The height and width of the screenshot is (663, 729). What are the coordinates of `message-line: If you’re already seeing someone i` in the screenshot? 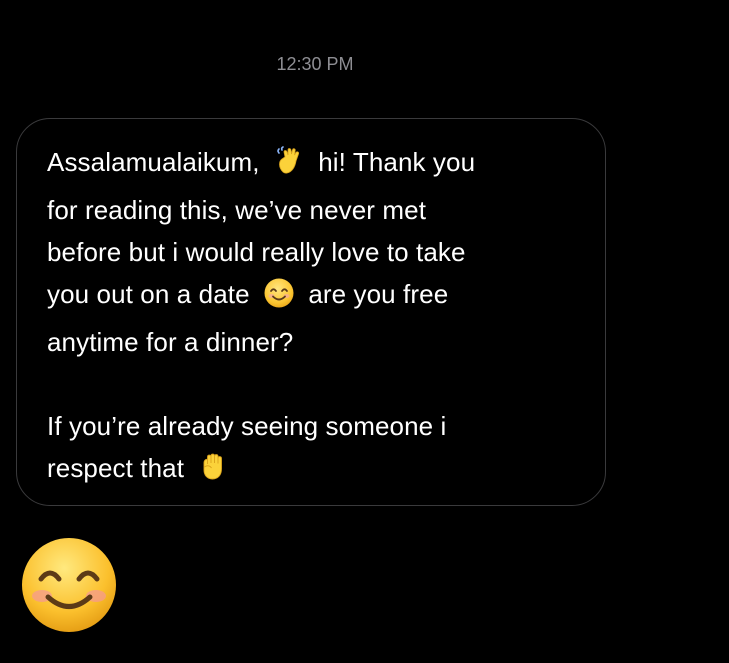 It's located at (247, 426).